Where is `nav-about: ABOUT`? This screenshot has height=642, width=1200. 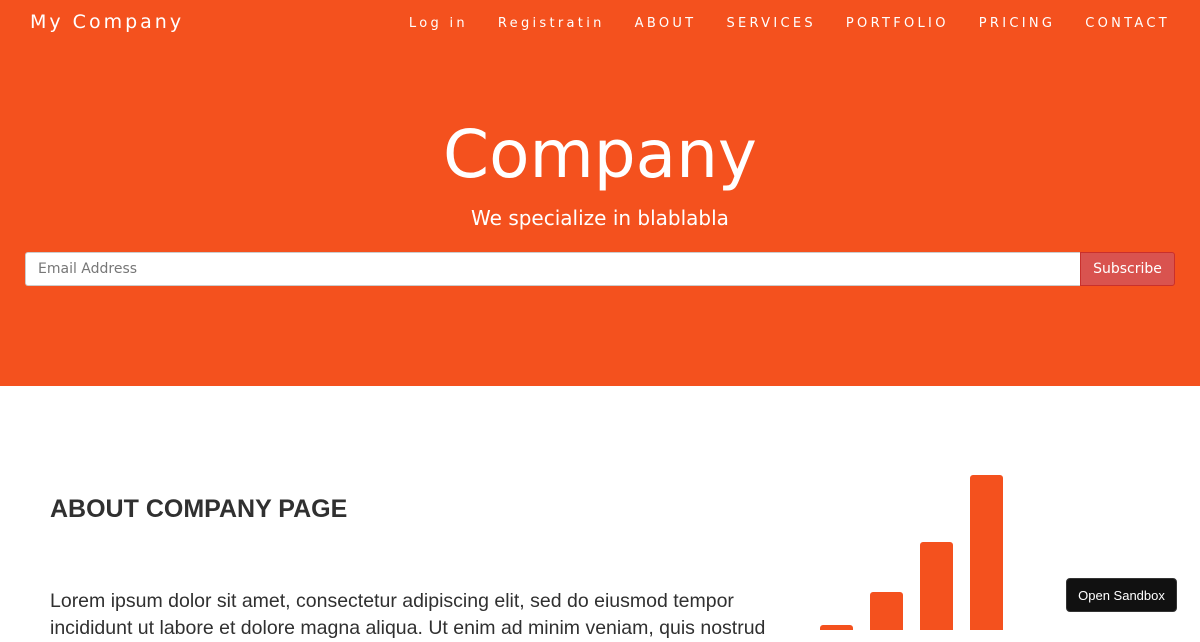
nav-about: ABOUT is located at coordinates (666, 23).